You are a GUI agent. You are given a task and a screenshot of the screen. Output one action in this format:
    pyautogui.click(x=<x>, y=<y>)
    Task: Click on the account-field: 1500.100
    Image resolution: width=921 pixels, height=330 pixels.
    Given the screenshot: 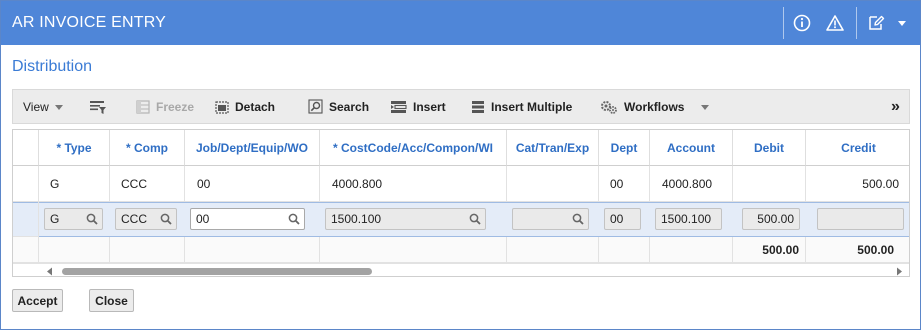 What is the action you would take?
    pyautogui.click(x=688, y=219)
    